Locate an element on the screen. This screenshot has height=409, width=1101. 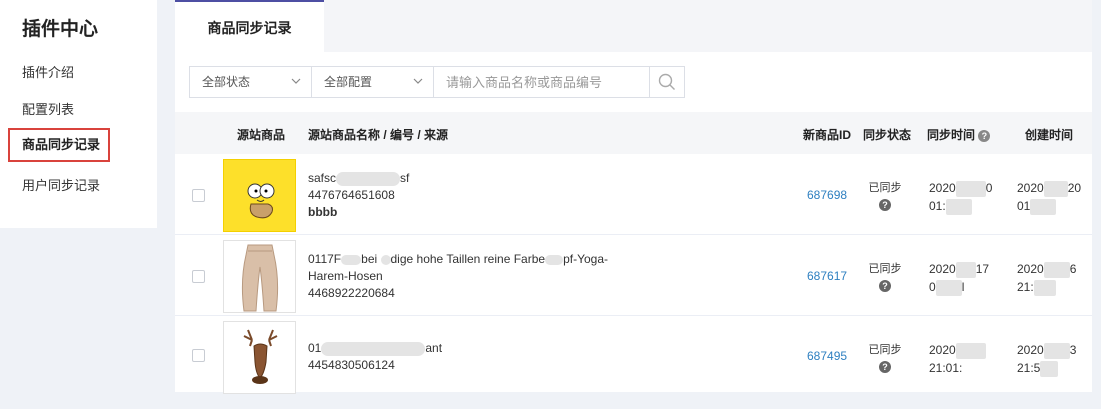
filter-bar: 全部状态 全部配置 is located at coordinates (437, 82).